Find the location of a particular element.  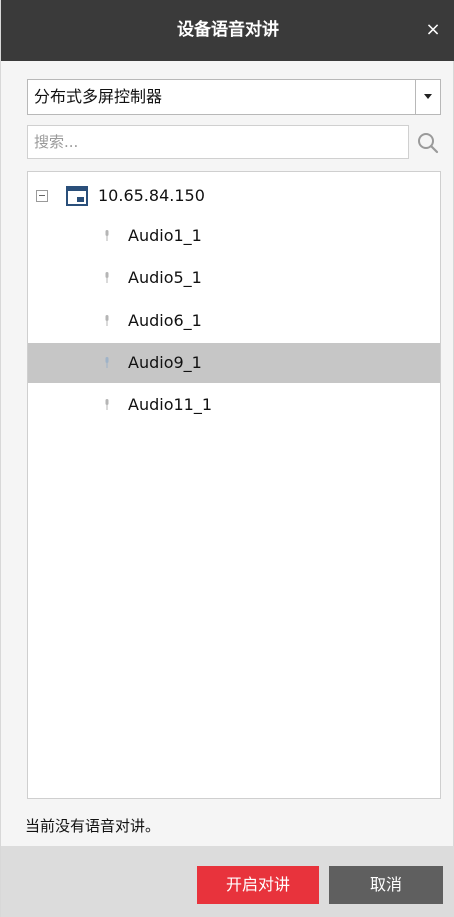

dialog-title: 设备语音对讲 is located at coordinates (228, 30).